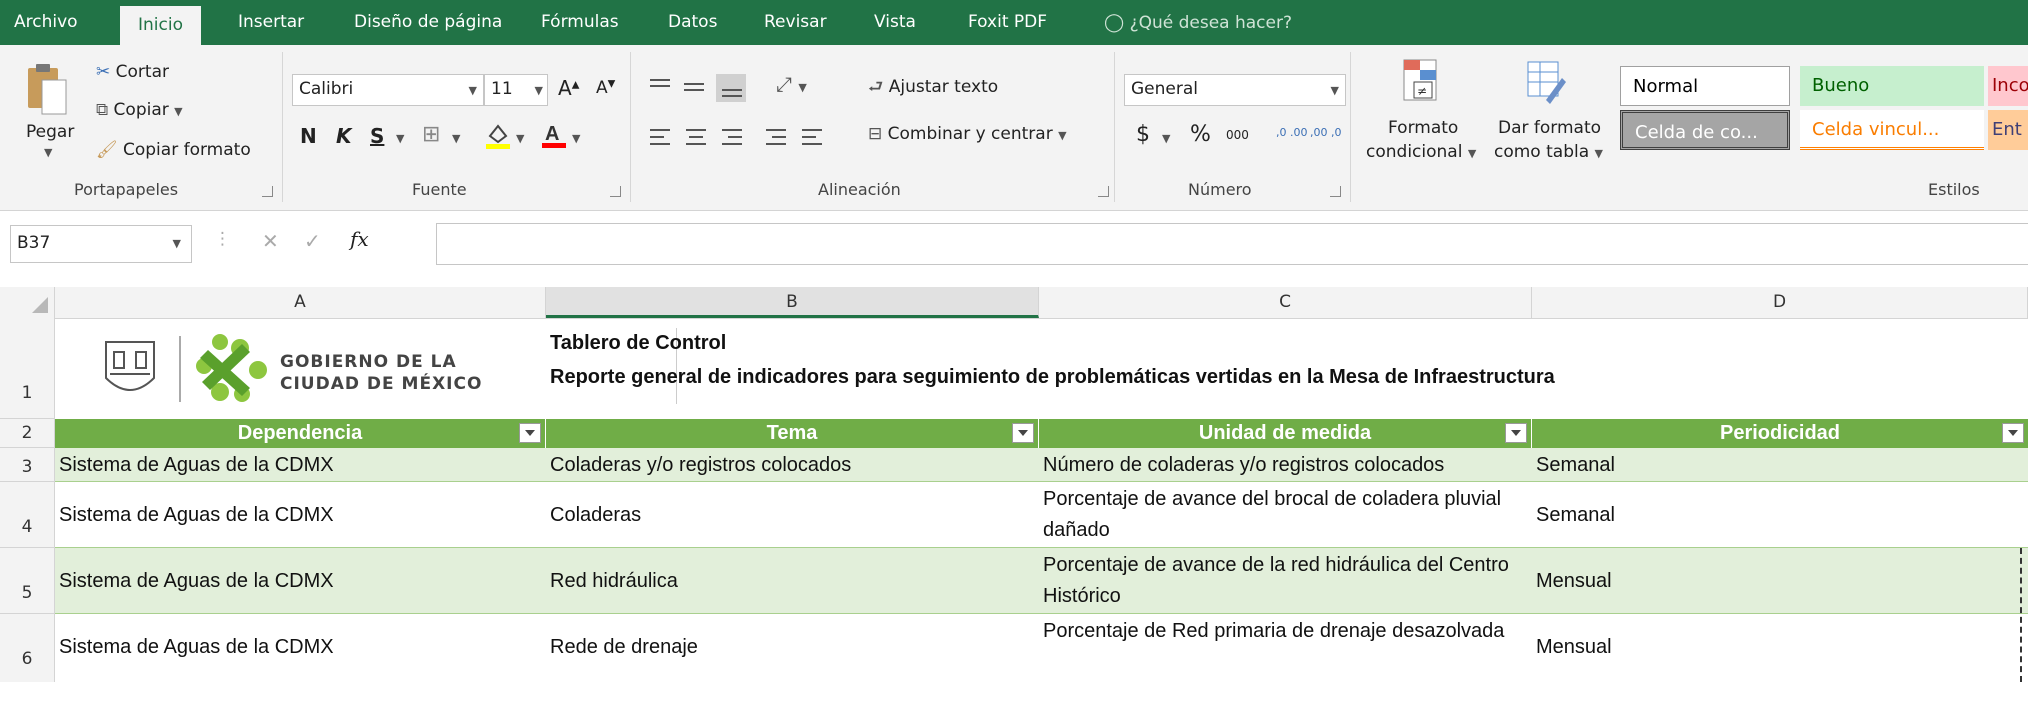 The height and width of the screenshot is (704, 2028). What do you see at coordinates (791, 84) in the screenshot?
I see `orientation-icon: ⤢ ▼` at bounding box center [791, 84].